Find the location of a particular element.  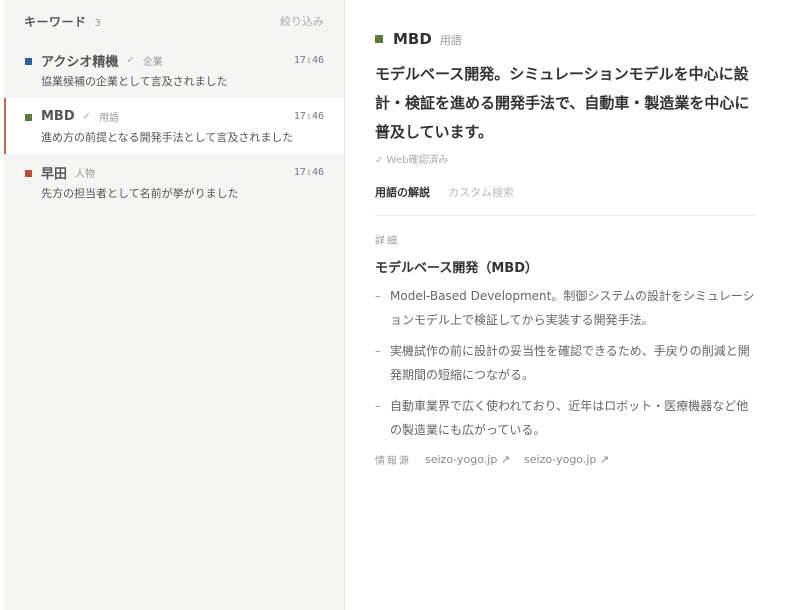

sidebar-title-label: キーワード is located at coordinates (55, 21).